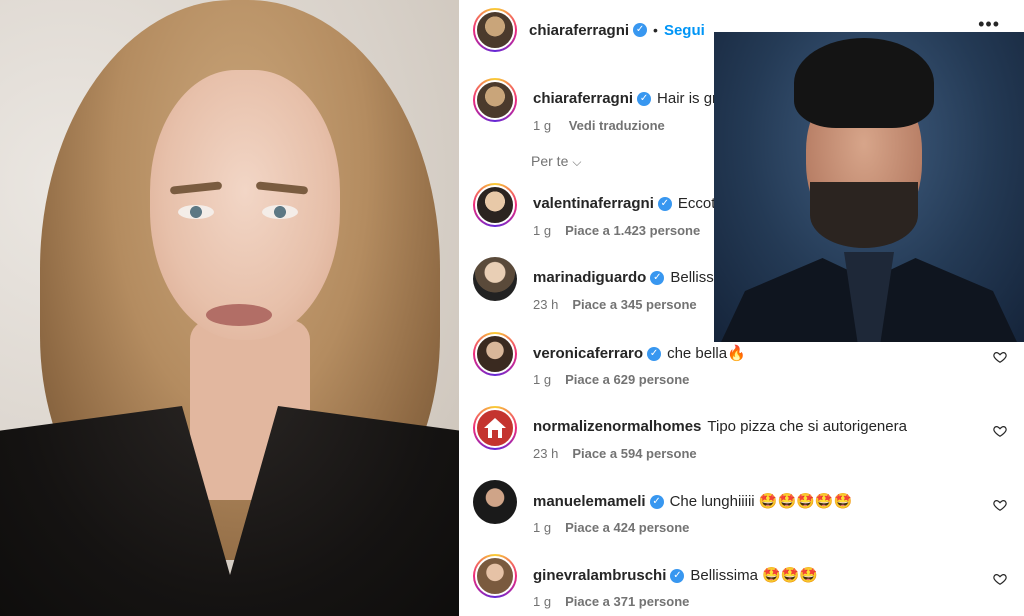 This screenshot has height=616, width=1024. What do you see at coordinates (617, 426) in the screenshot?
I see `comment-username: normalizenormalhomes` at bounding box center [617, 426].